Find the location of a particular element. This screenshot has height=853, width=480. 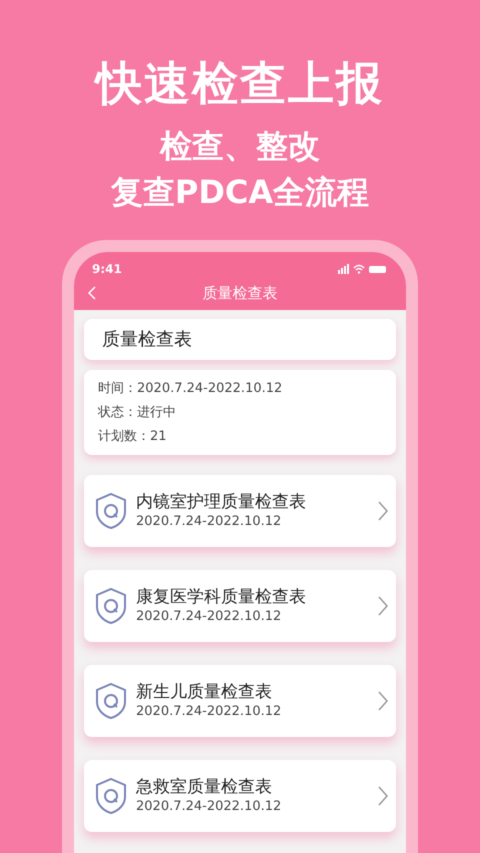

summary-title: 质量检查表 is located at coordinates (147, 340).